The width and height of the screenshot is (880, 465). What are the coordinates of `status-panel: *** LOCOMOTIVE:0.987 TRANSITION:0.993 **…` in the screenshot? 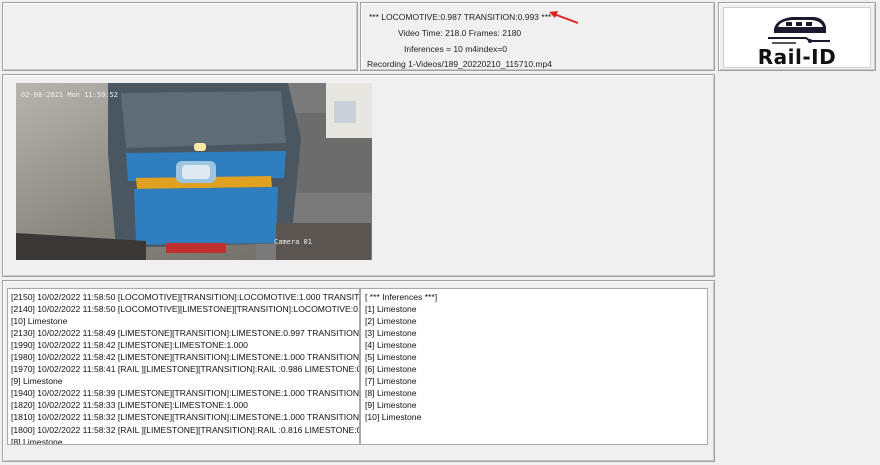 It's located at (537, 36).